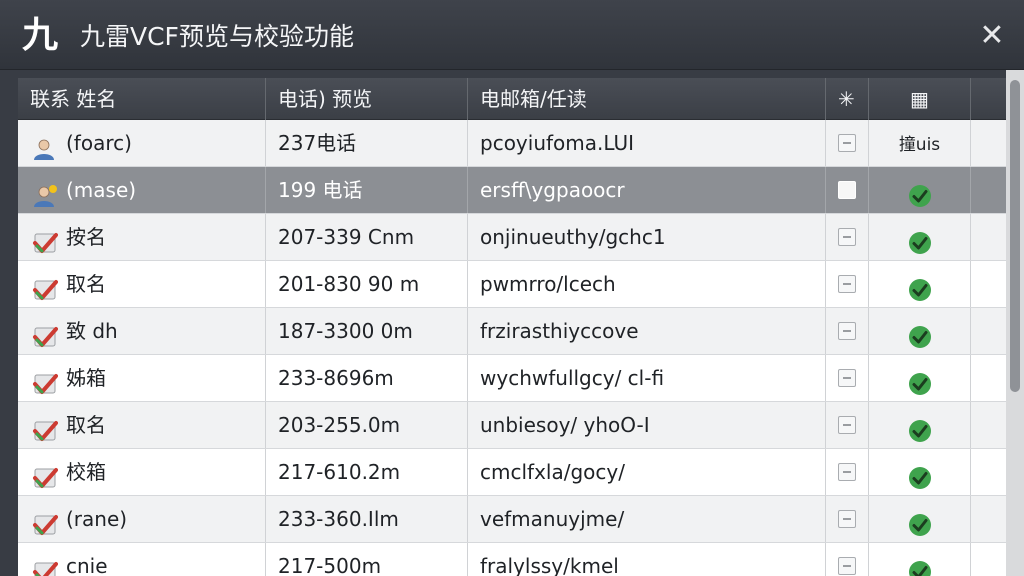  I want to click on phone-cell: 233-8696m, so click(367, 378).